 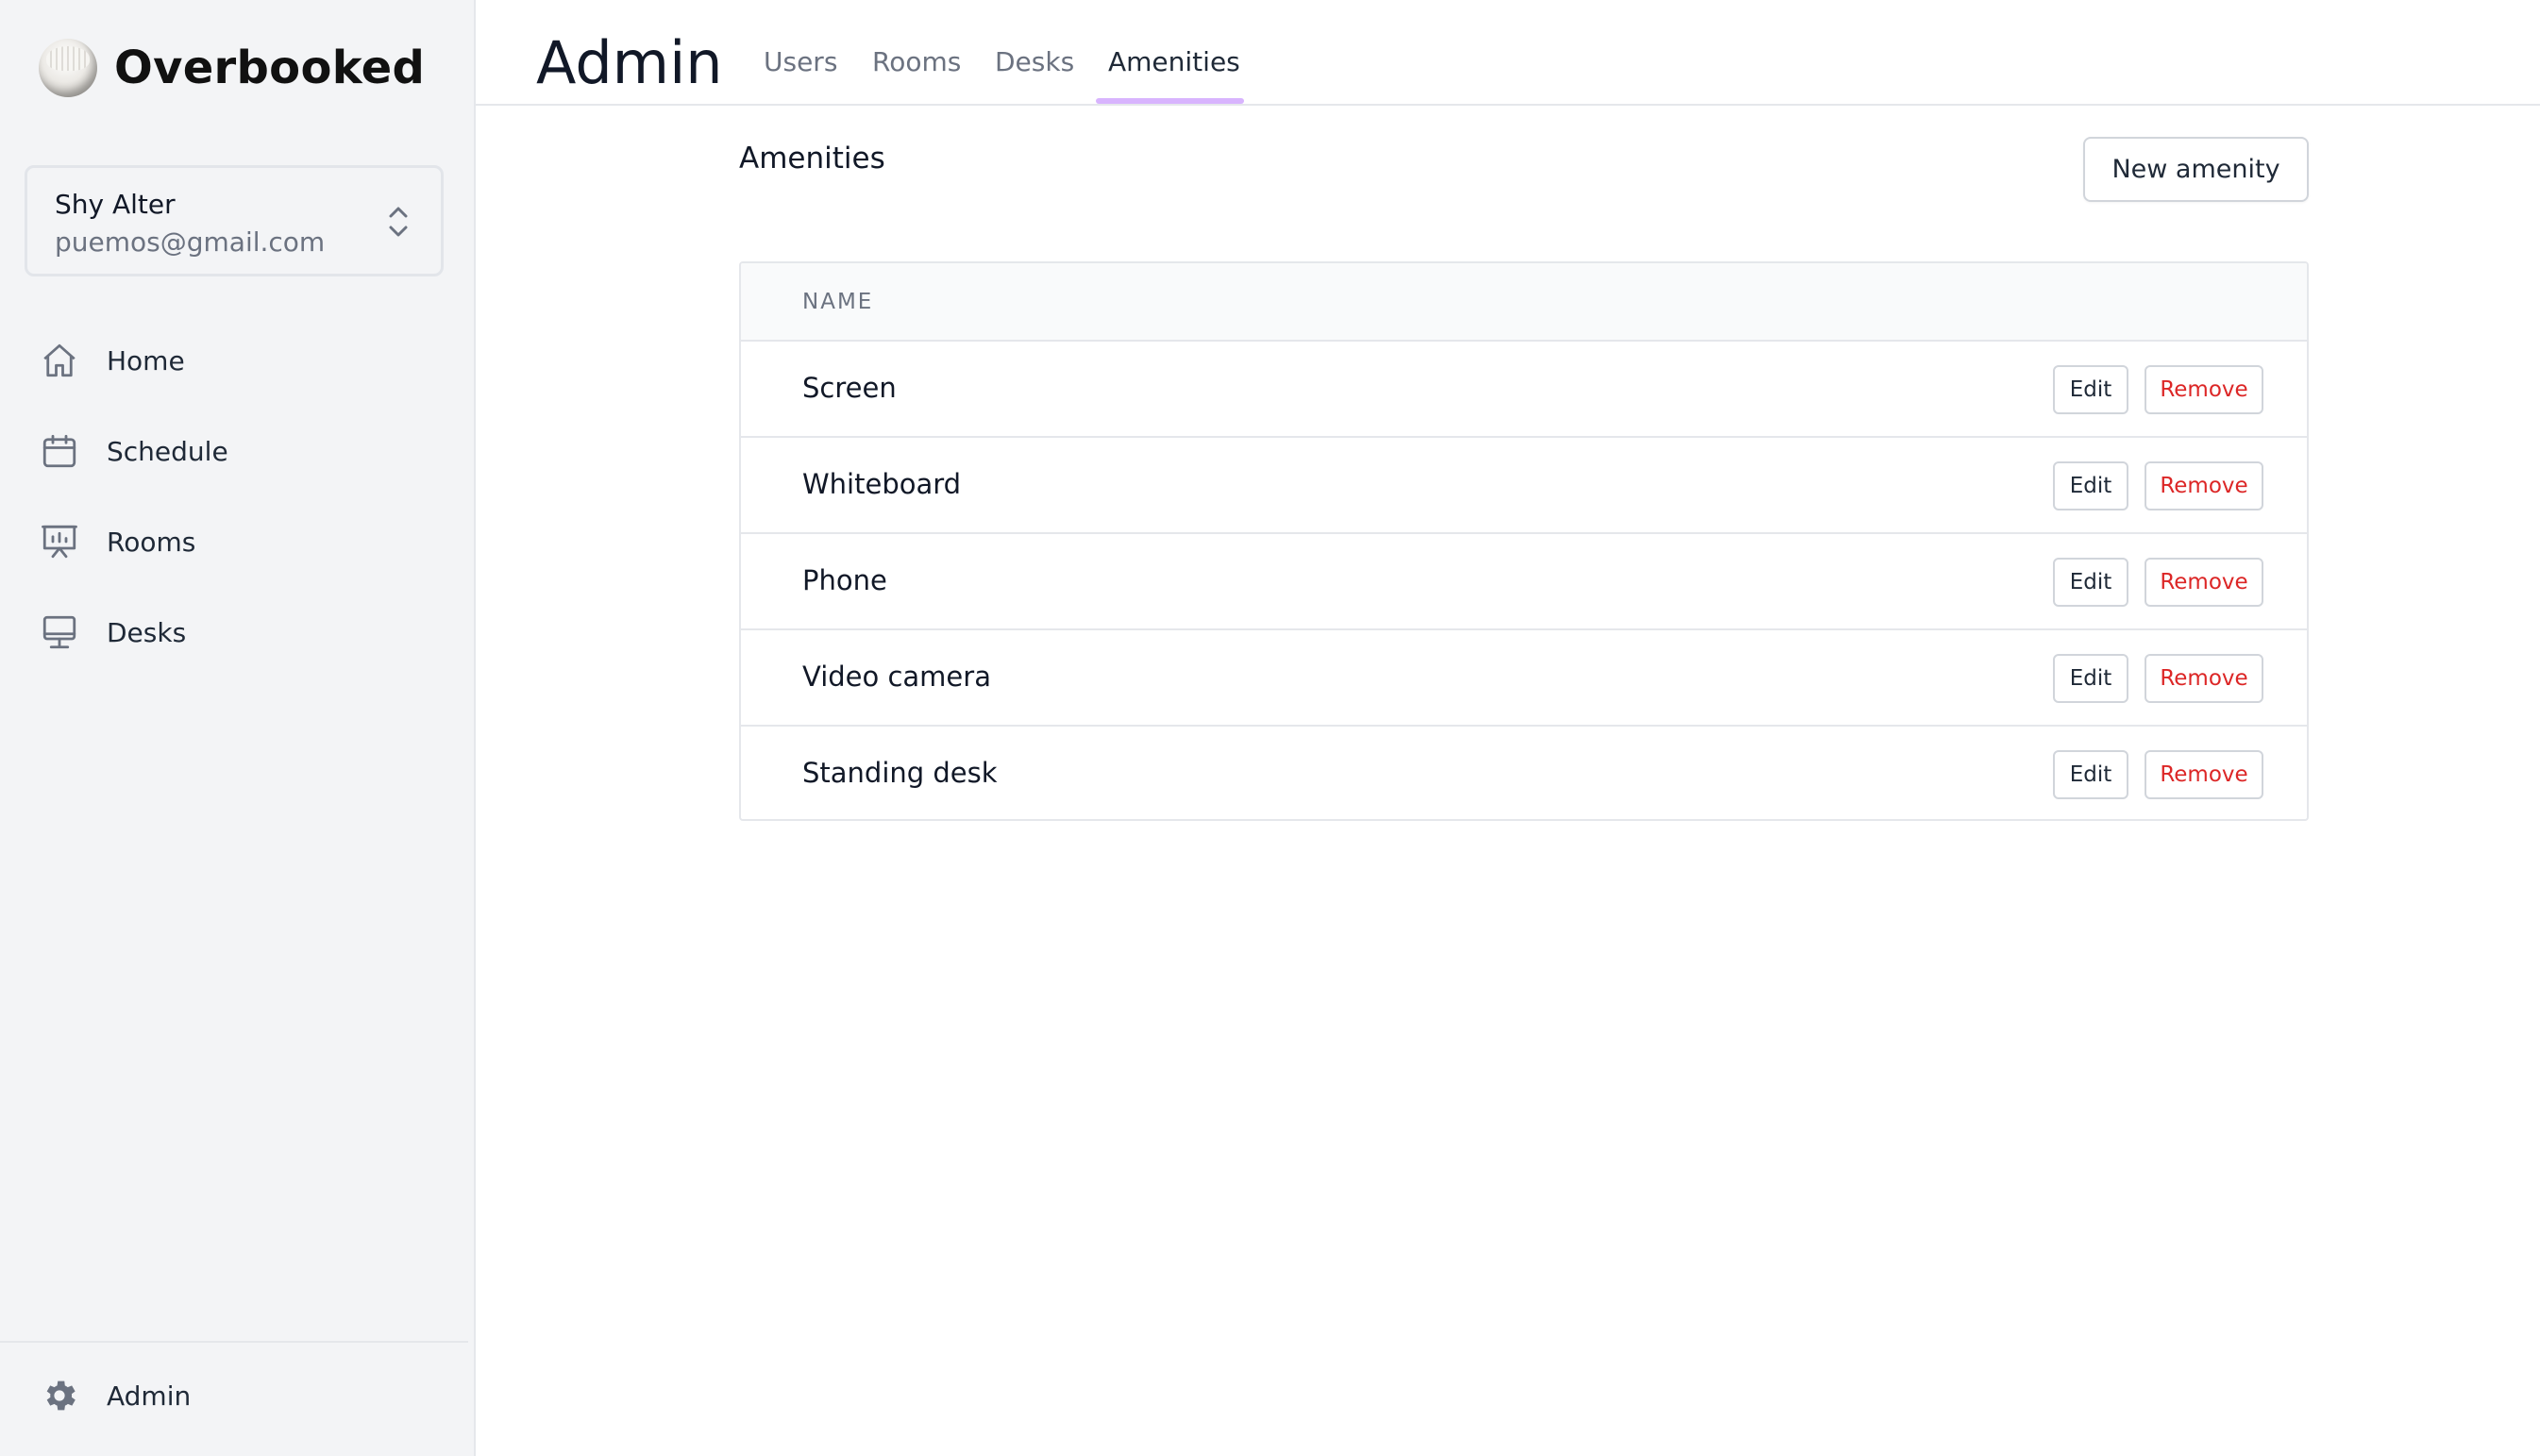 What do you see at coordinates (241, 361) in the screenshot?
I see `sidebar-item-home: Home` at bounding box center [241, 361].